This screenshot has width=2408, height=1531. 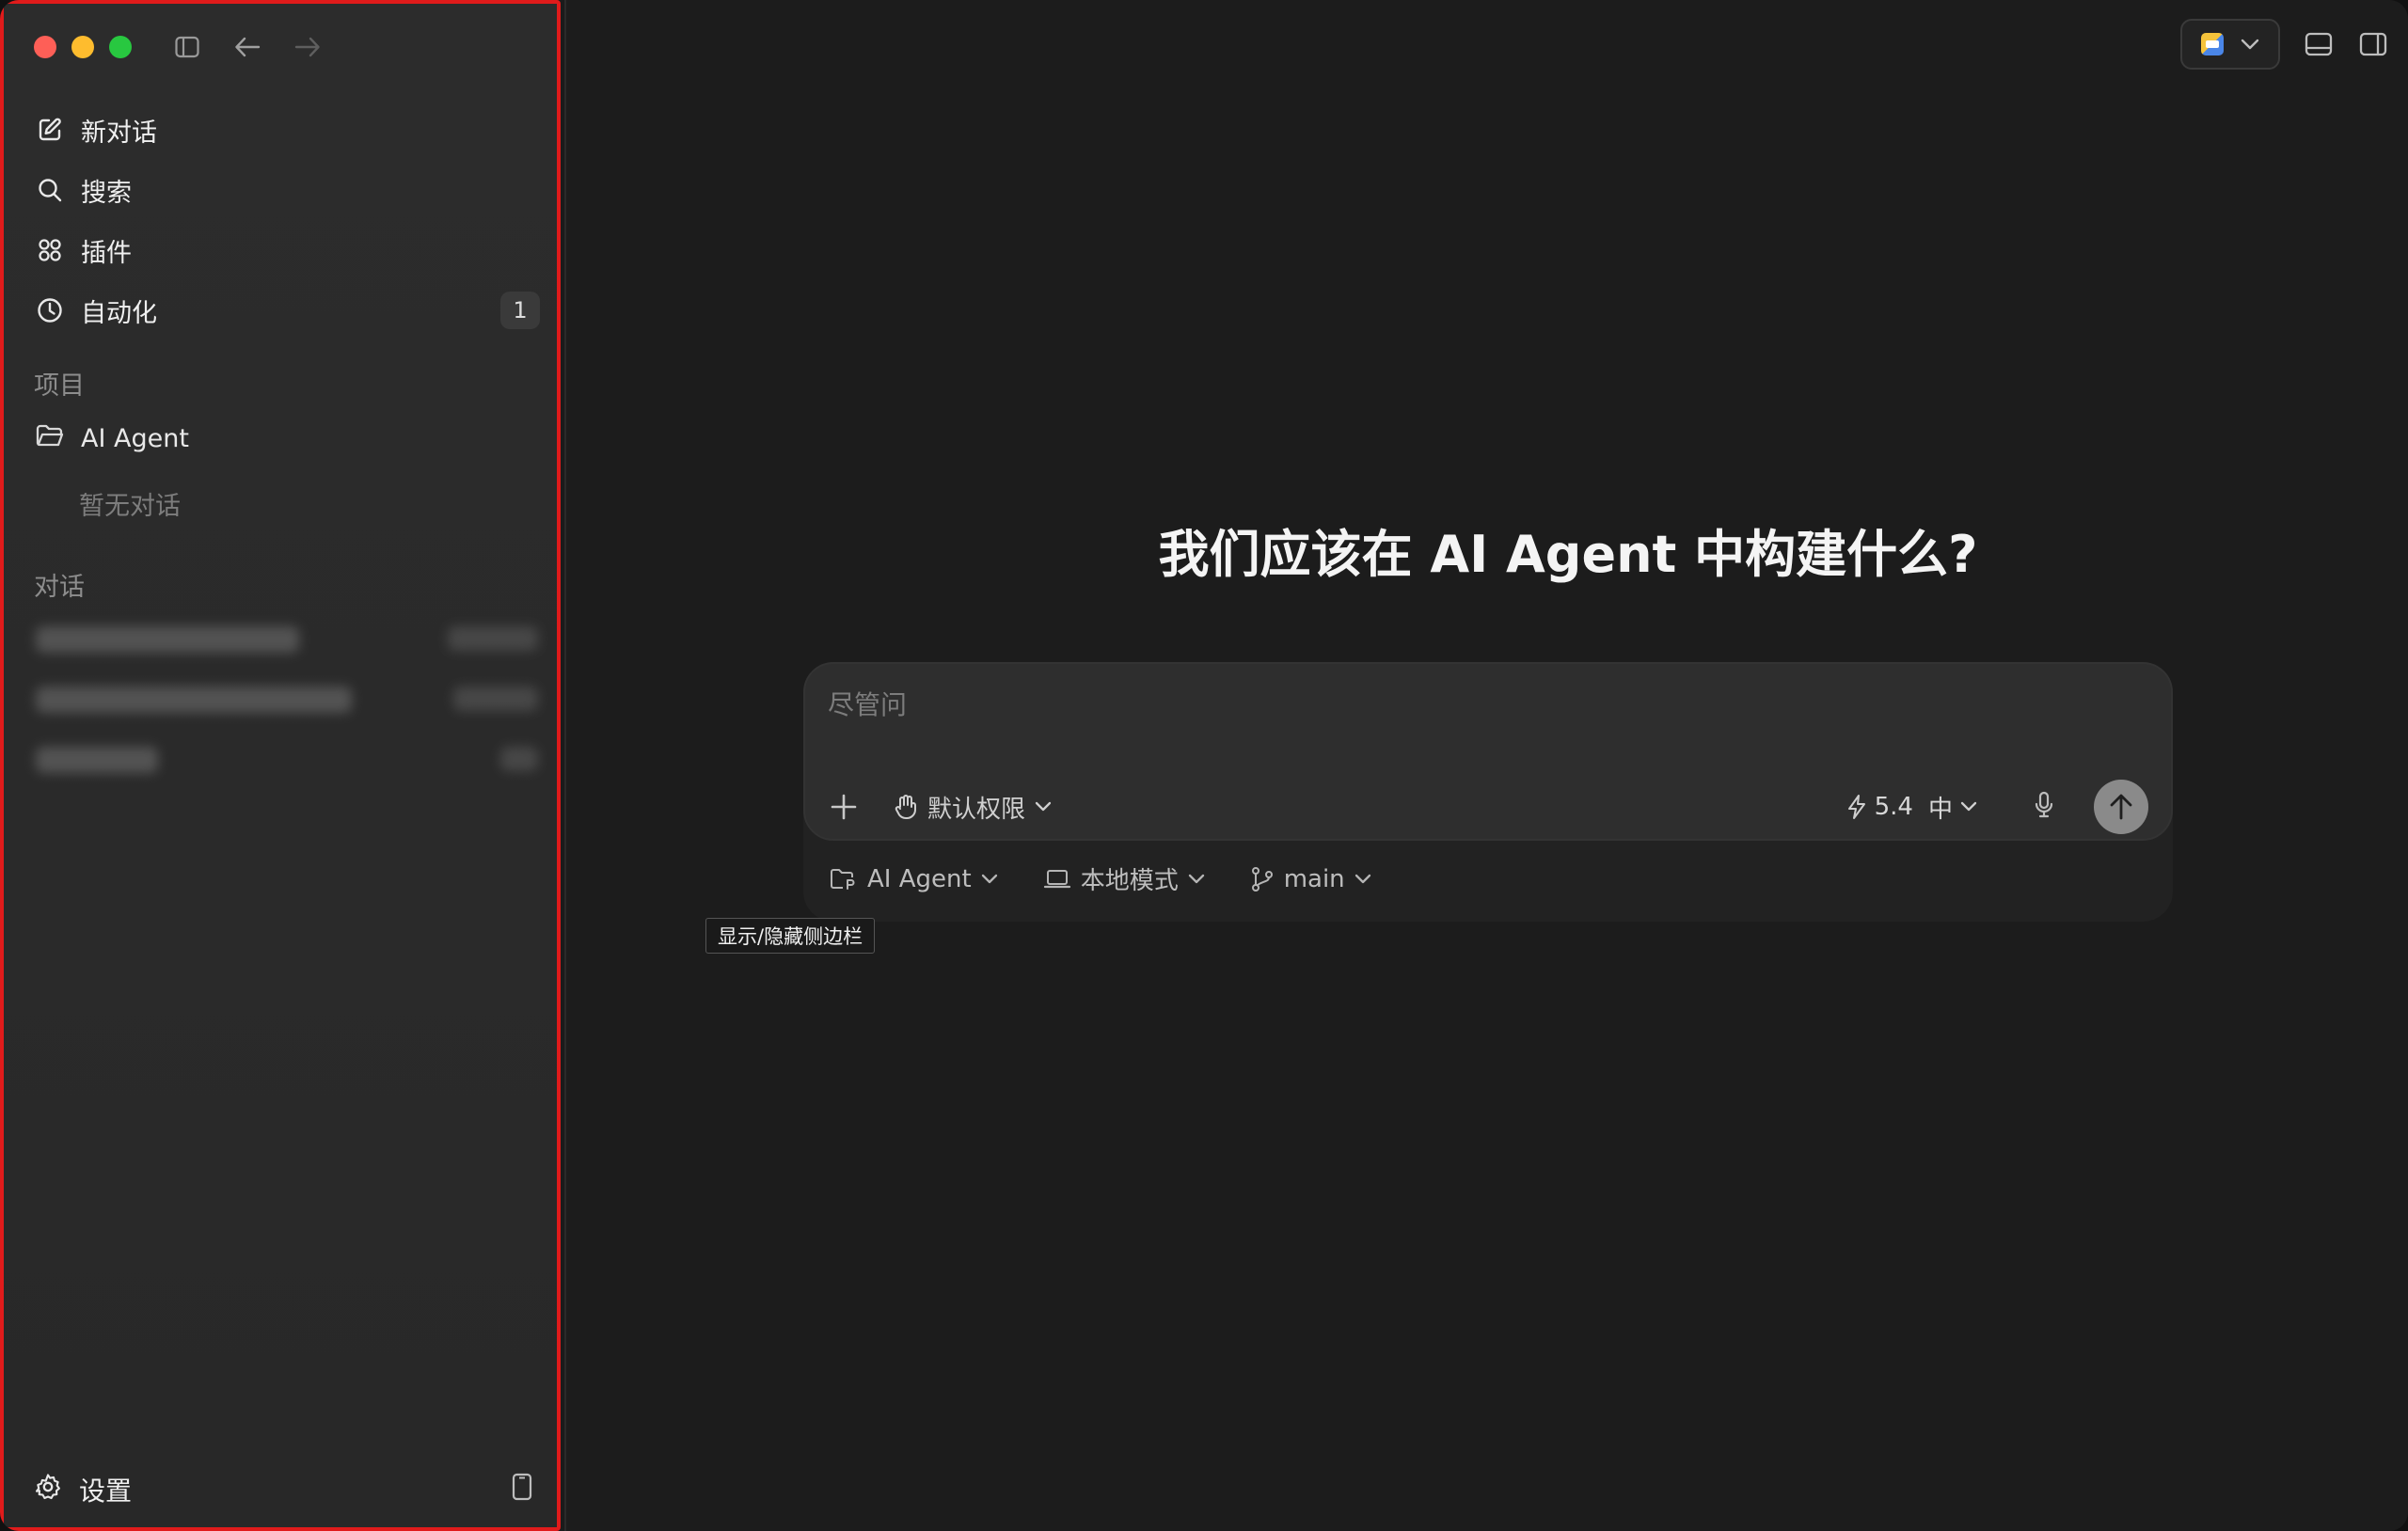 I want to click on project-selector: AI Agent, so click(x=914, y=879).